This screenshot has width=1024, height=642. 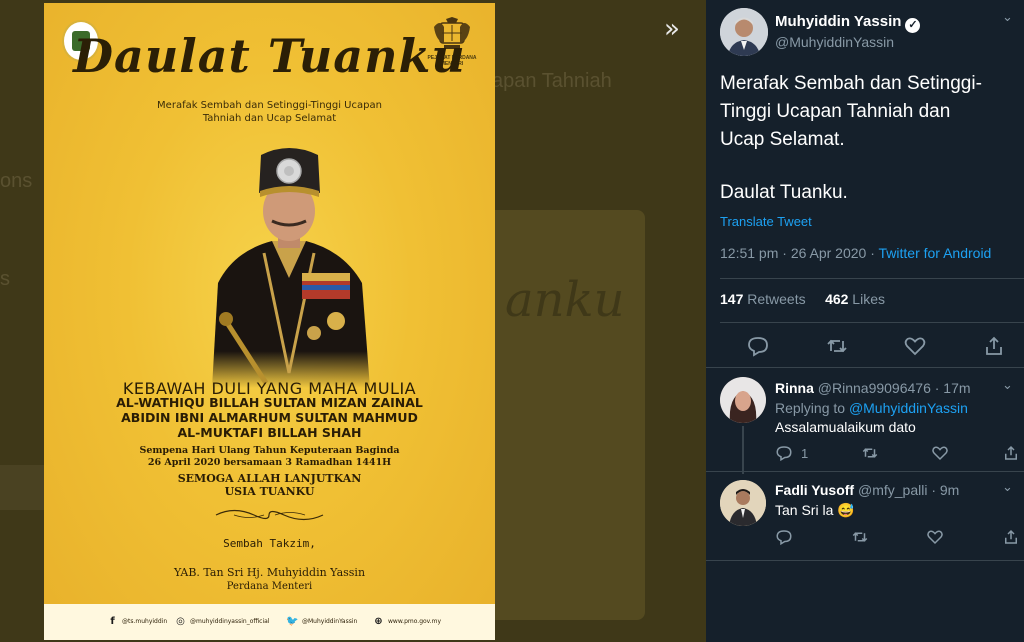 I want to click on poster-name-line: AL-MUKTAFI BILLAH SHAH, so click(x=269, y=432).